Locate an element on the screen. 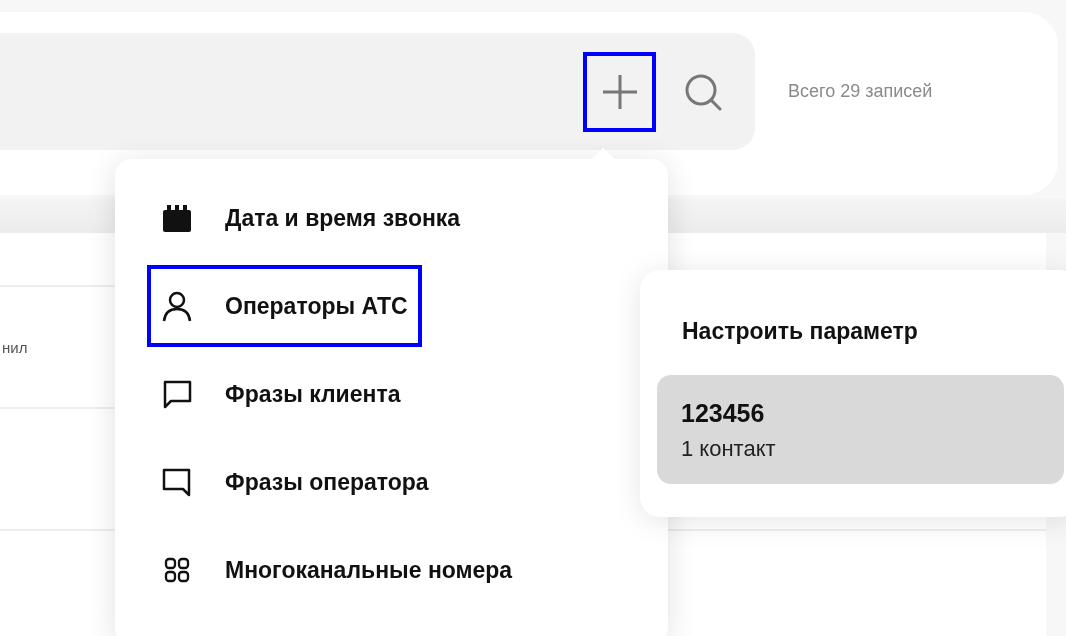 The image size is (1066, 636). parameter-option: 123456 1 контакт is located at coordinates (860, 429).